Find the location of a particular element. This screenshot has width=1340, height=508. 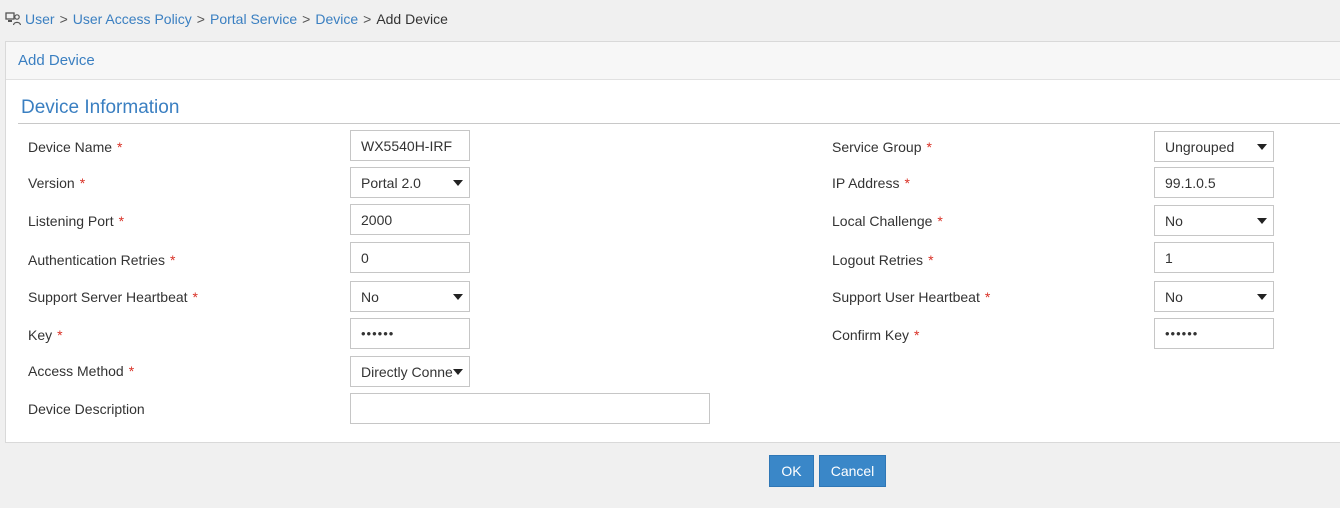

local-challenge-label: Local Challenge * is located at coordinates (887, 221).